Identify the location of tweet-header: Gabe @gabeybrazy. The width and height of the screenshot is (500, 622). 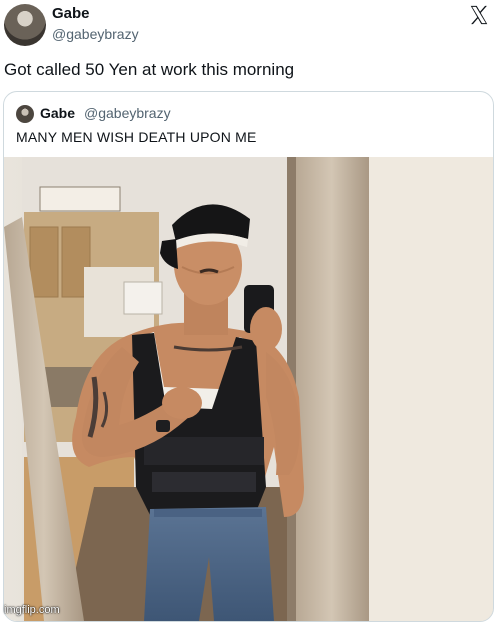
(250, 26).